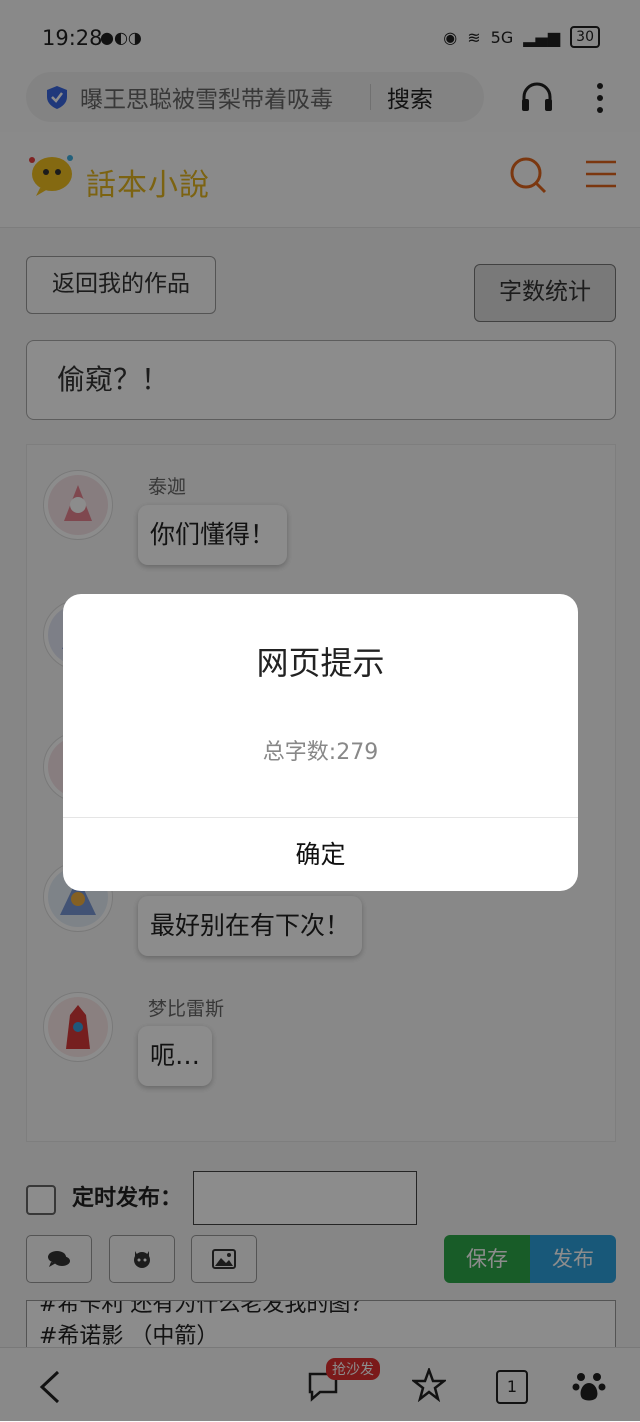 The image size is (640, 1422). Describe the element at coordinates (320, 752) in the screenshot. I see `dialog-message: 总字数:279` at that location.